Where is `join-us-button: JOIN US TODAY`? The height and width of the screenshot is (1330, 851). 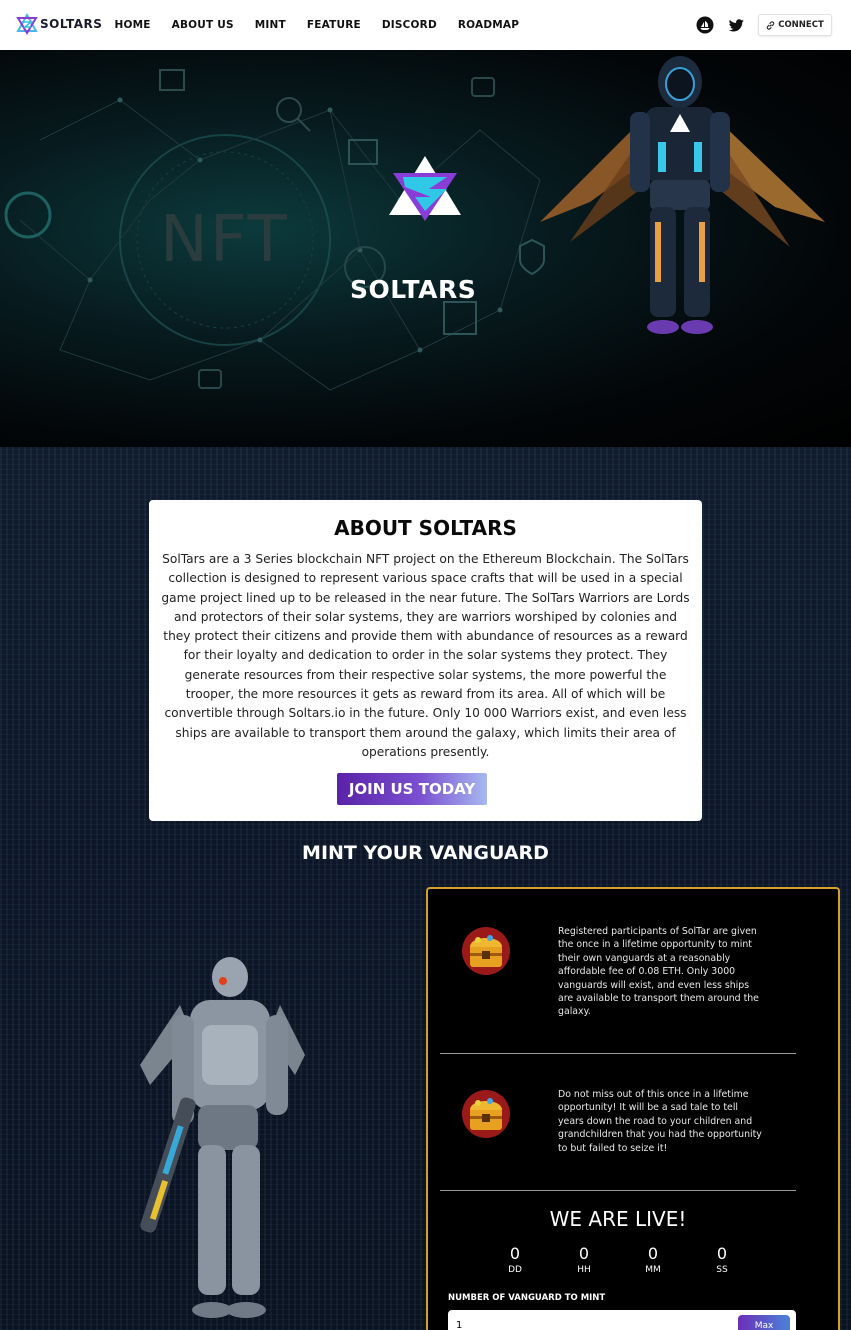
join-us-button: JOIN US TODAY is located at coordinates (412, 789).